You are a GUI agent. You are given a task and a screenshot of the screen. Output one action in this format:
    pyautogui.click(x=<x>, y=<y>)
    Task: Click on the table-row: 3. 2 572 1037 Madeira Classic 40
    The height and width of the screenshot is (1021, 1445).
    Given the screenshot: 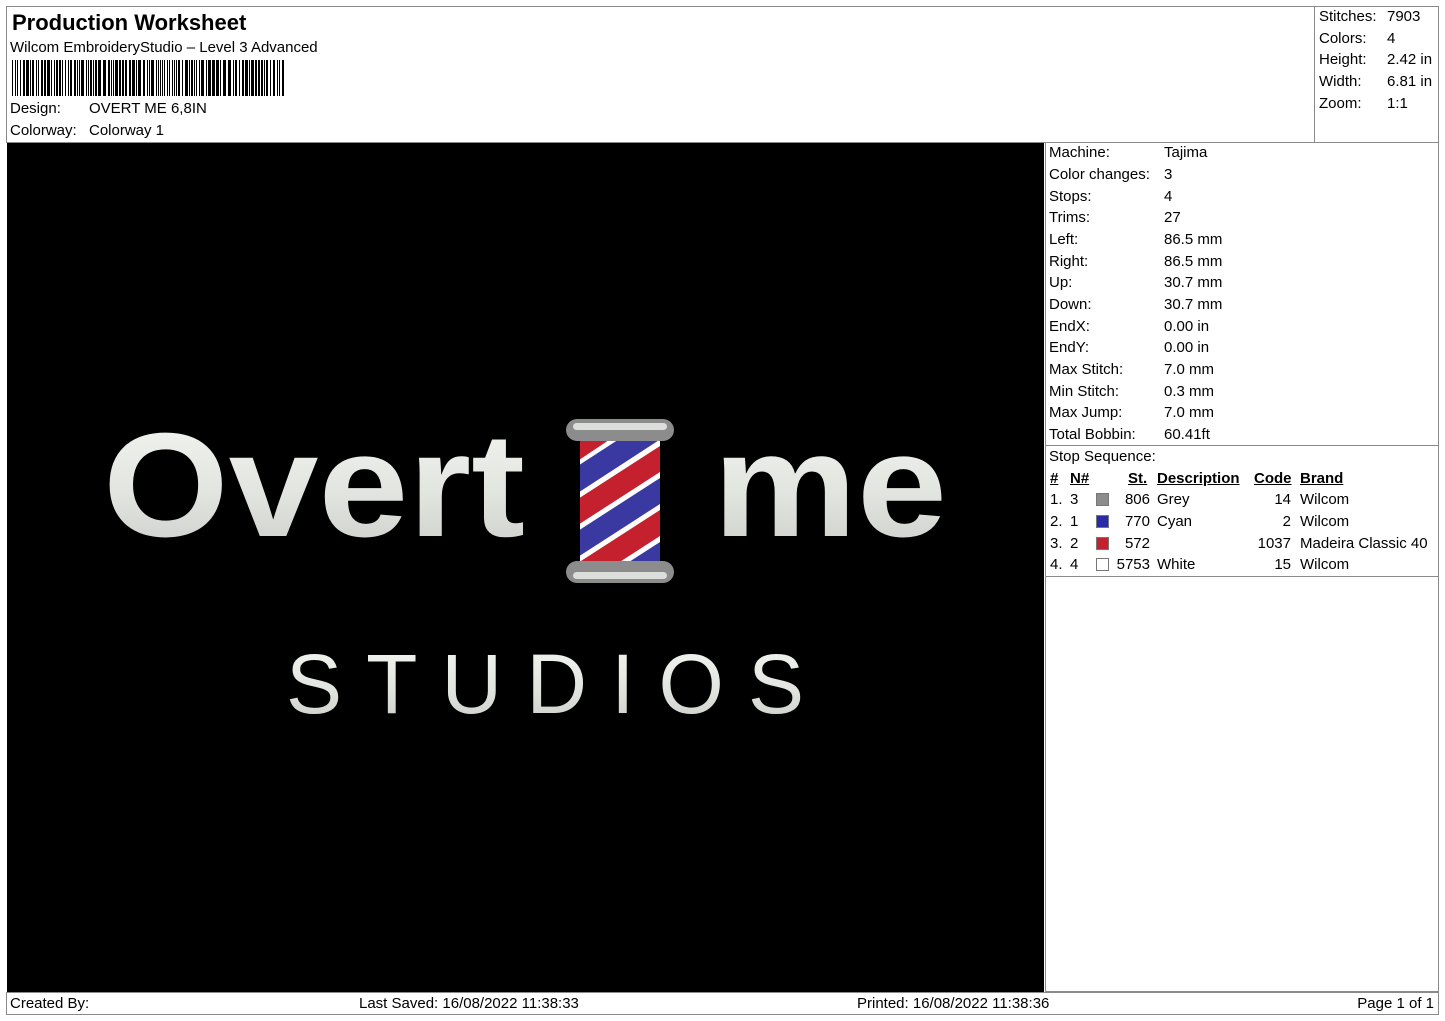 What is the action you would take?
    pyautogui.click(x=1242, y=546)
    